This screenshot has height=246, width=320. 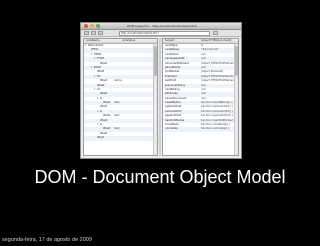 I want to click on object-scroll-thumb, so click(x=236, y=61).